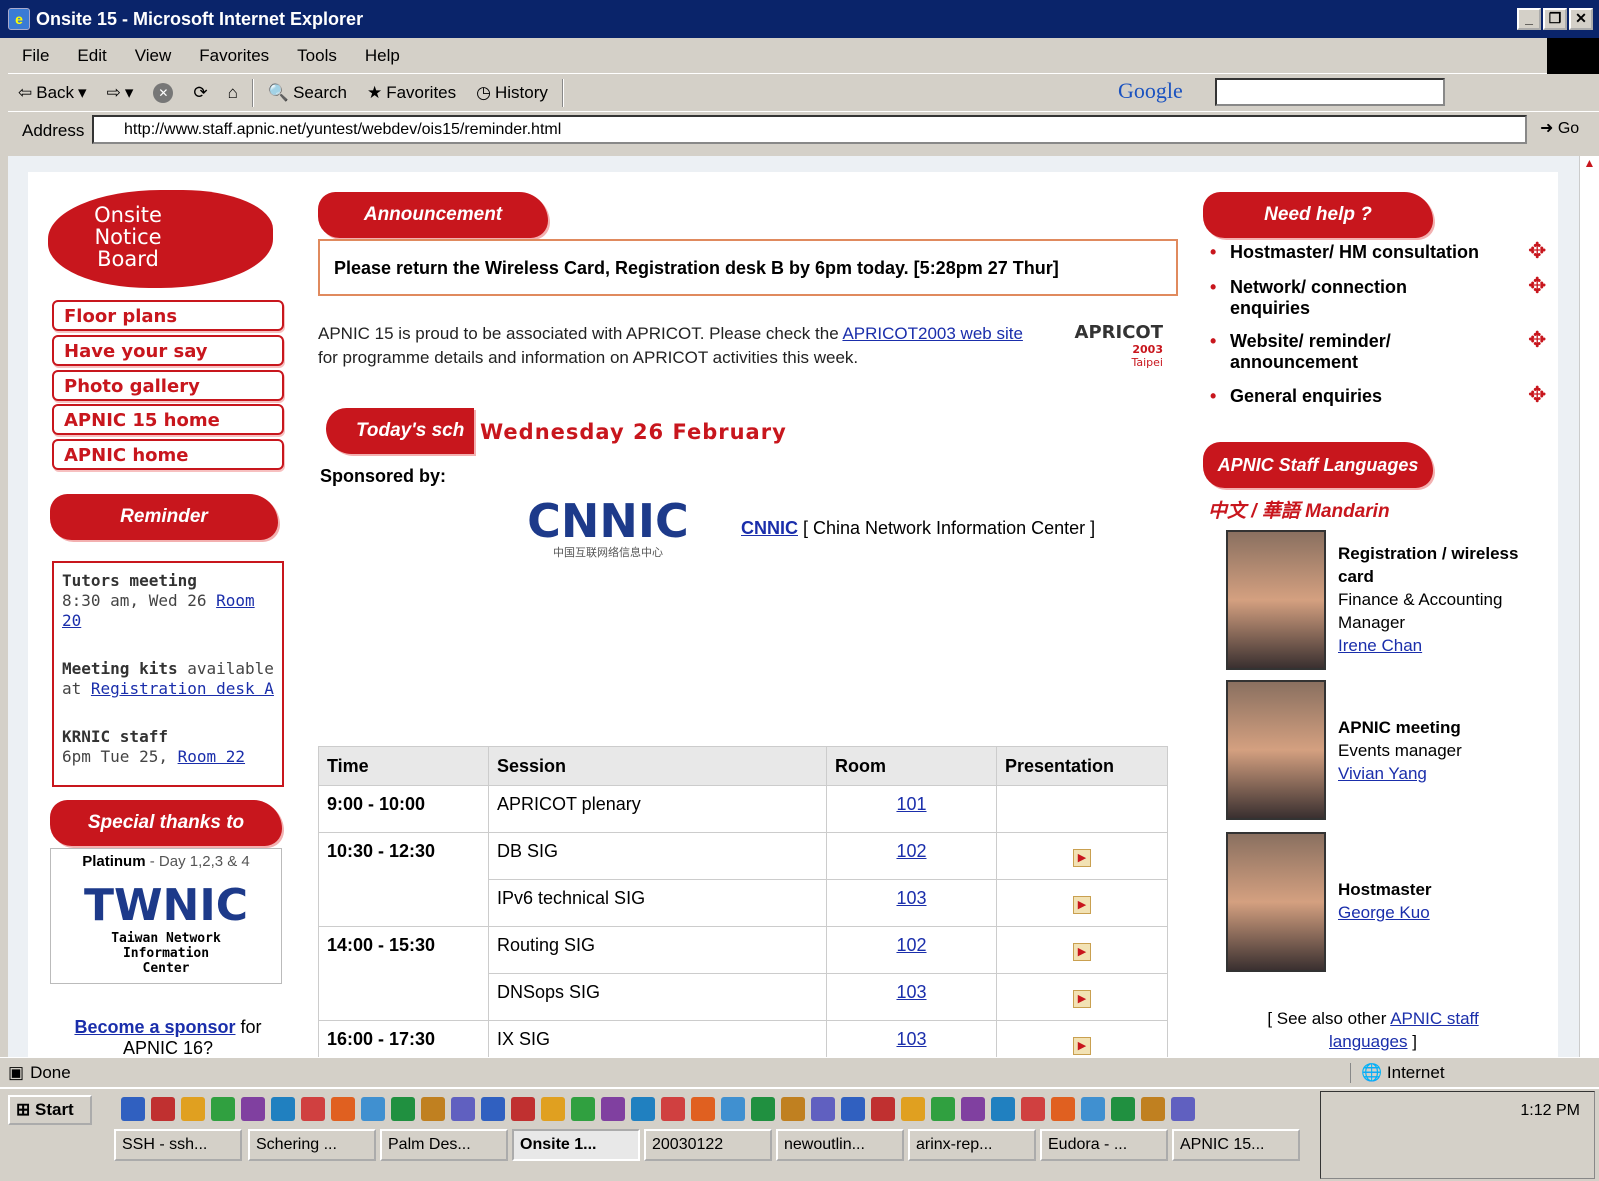 Image resolution: width=1599 pixels, height=1181 pixels. I want to click on nav-photo-gallery: Photo gallery, so click(168, 385).